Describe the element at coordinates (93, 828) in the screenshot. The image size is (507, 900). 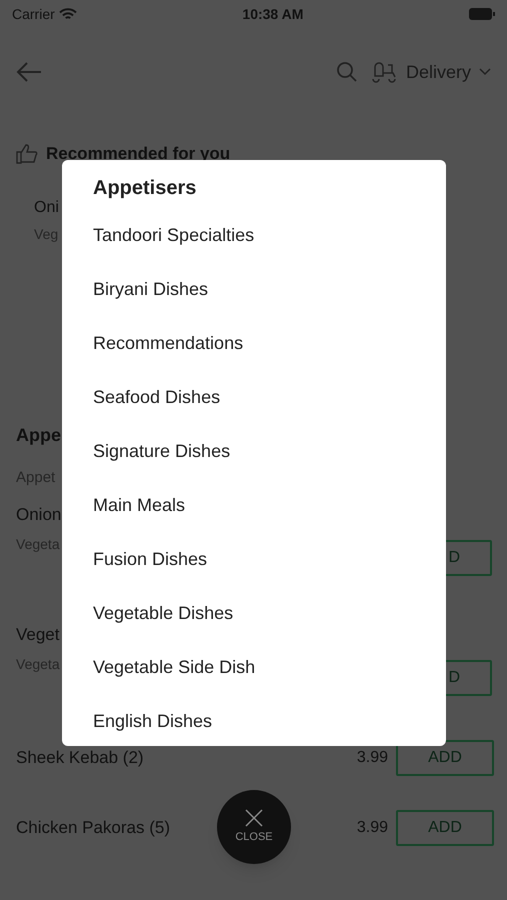
I see `item-name: Chicken Pakoras (5)` at that location.